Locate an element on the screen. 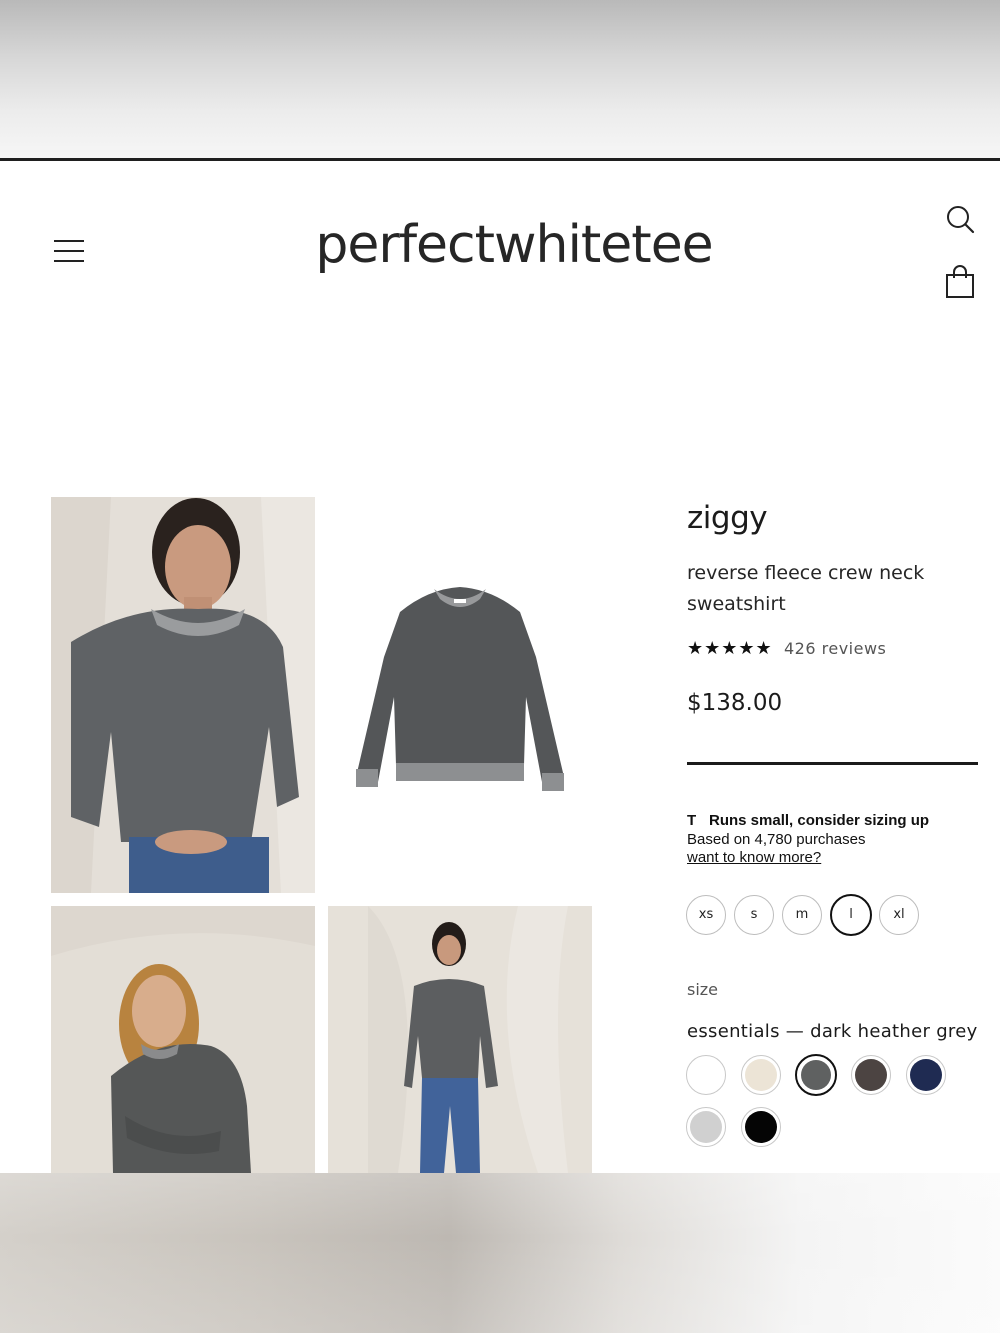 The width and height of the screenshot is (1000, 1333). bottom-blurred-band is located at coordinates (500, 1253).